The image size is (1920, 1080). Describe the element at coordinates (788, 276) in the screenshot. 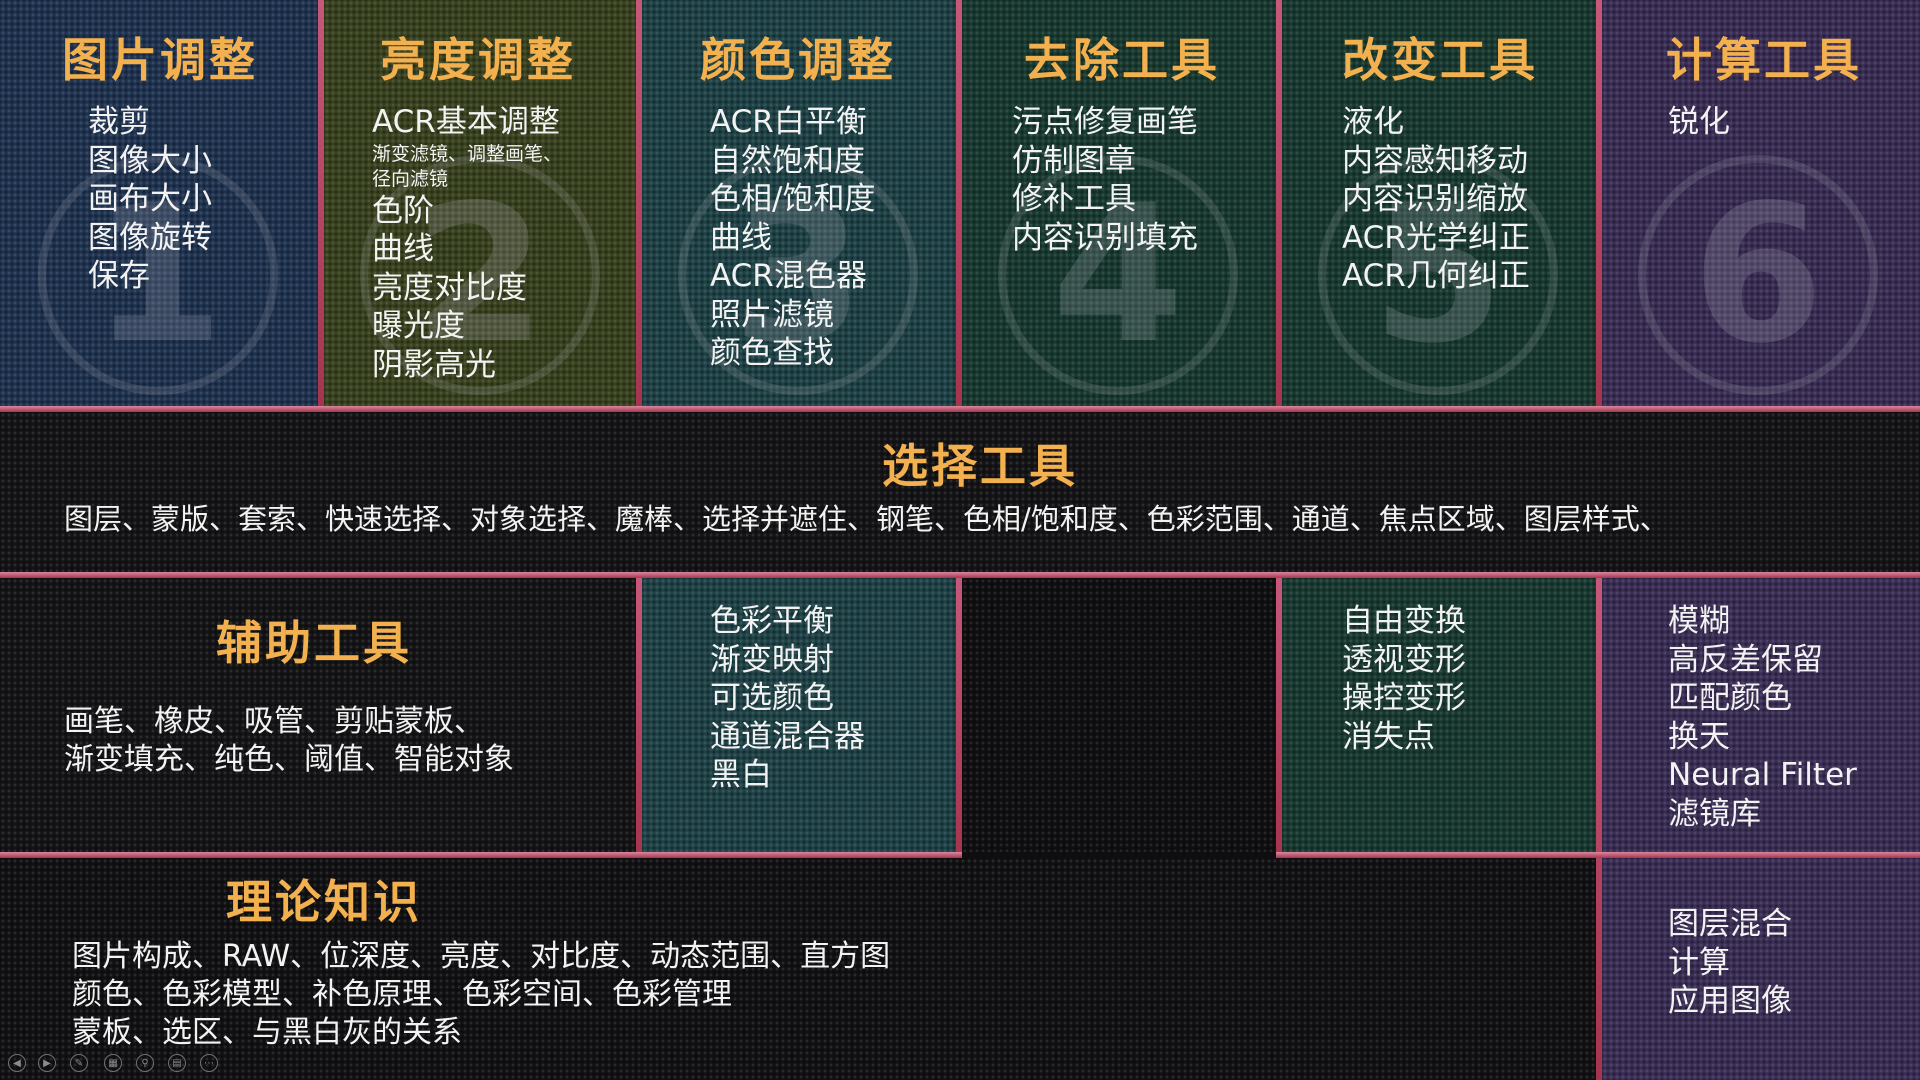

I see `list-item: ACR混色器` at that location.